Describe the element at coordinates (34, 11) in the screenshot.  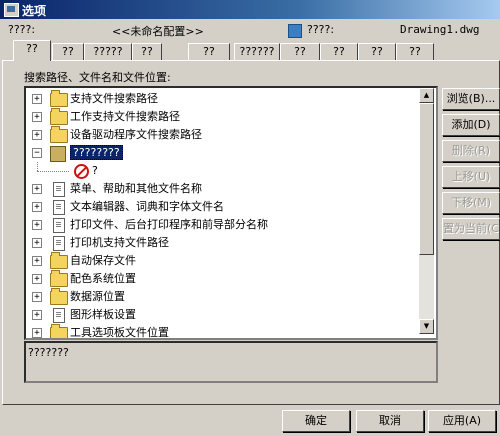
I see `window-title: 选项` at that location.